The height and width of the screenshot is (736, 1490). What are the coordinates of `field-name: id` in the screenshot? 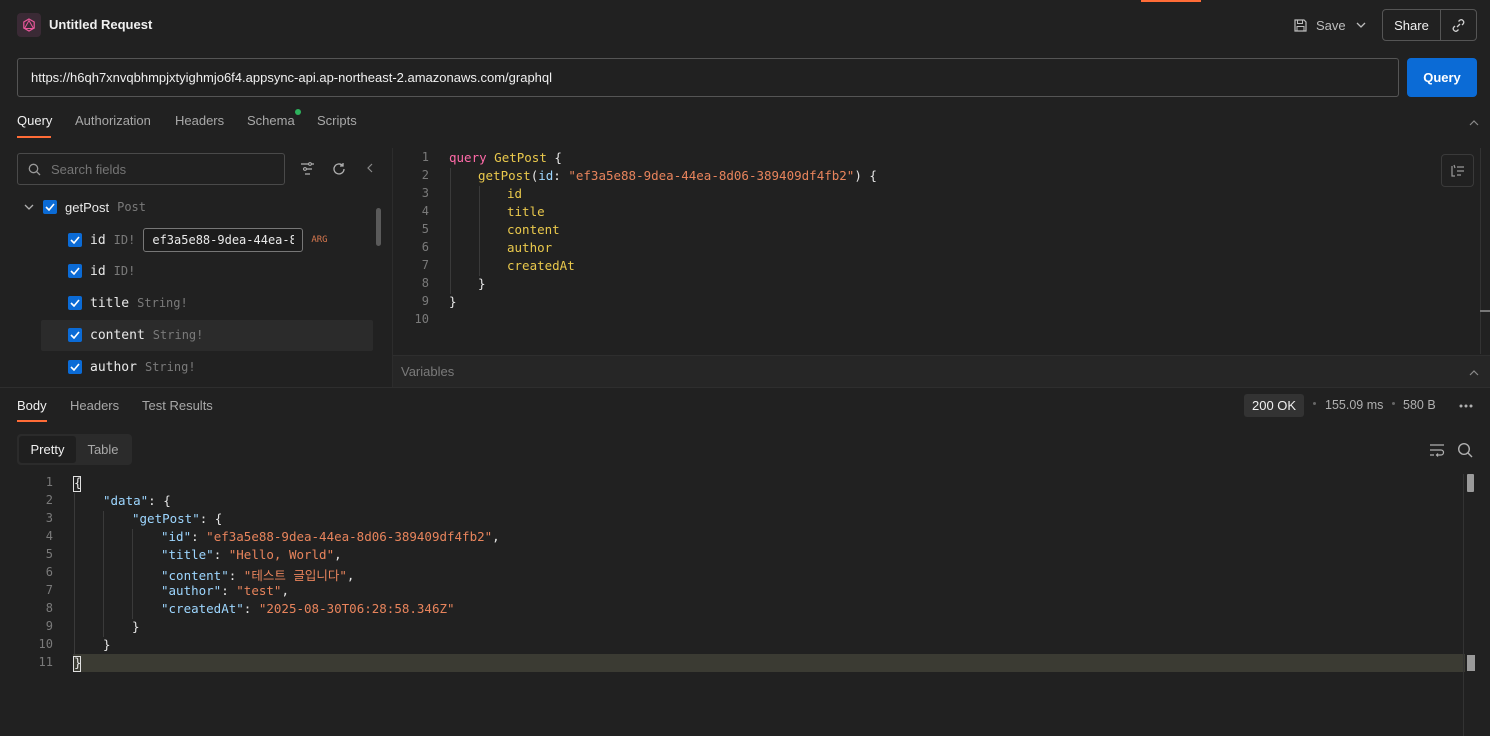 It's located at (98, 240).